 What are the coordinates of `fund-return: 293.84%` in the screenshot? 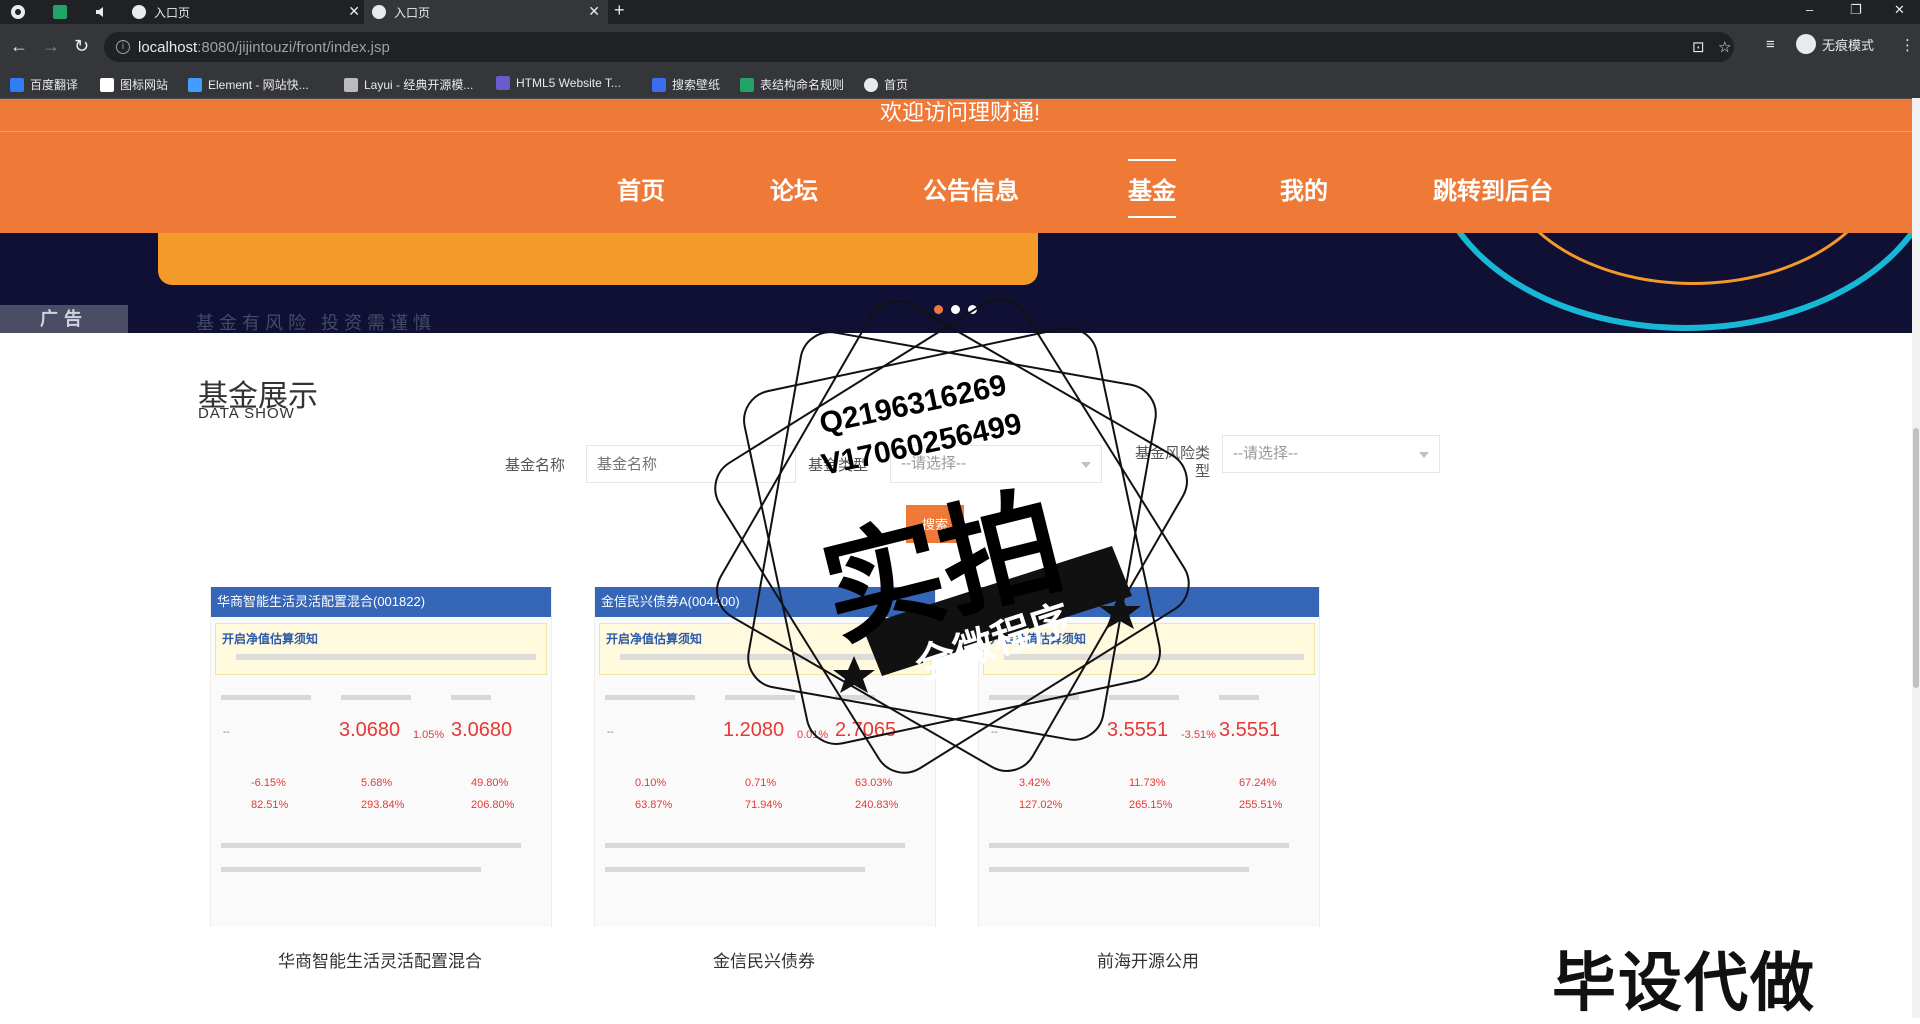 It's located at (383, 805).